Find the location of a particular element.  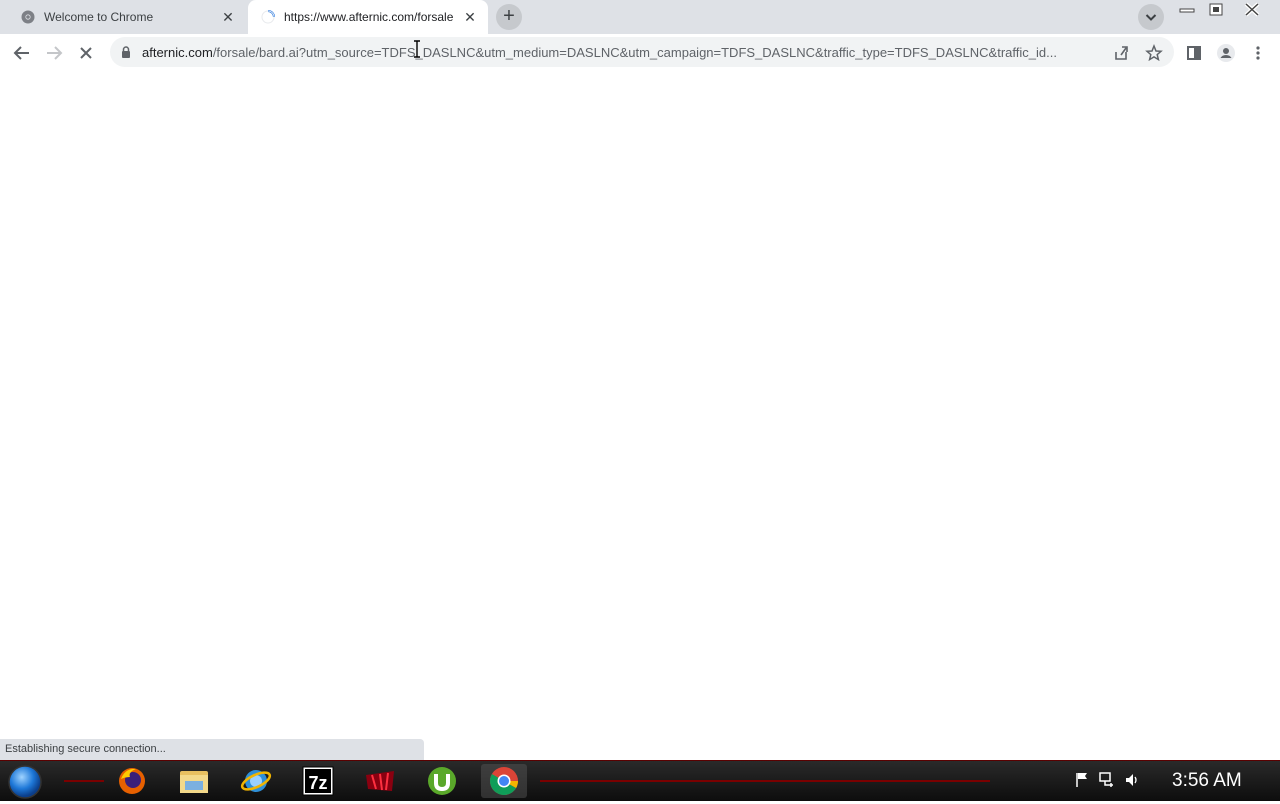

side-panel-icon is located at coordinates (1194, 53).